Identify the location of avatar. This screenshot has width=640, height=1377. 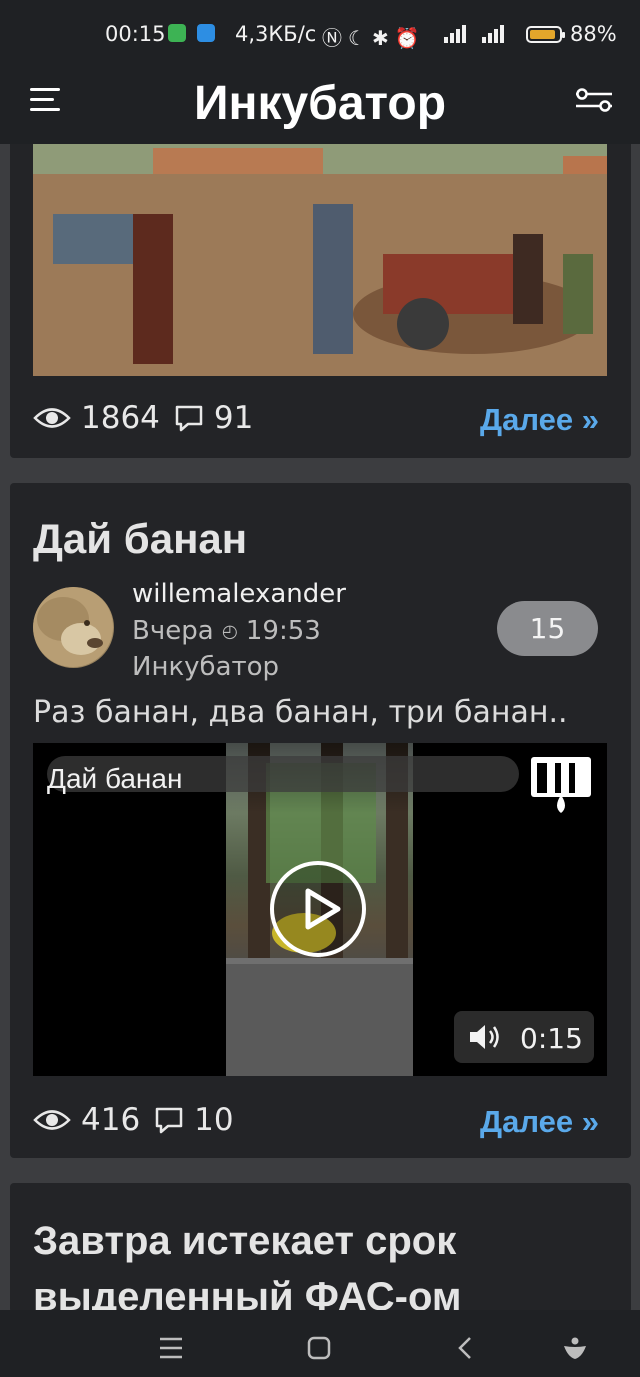
(73, 627).